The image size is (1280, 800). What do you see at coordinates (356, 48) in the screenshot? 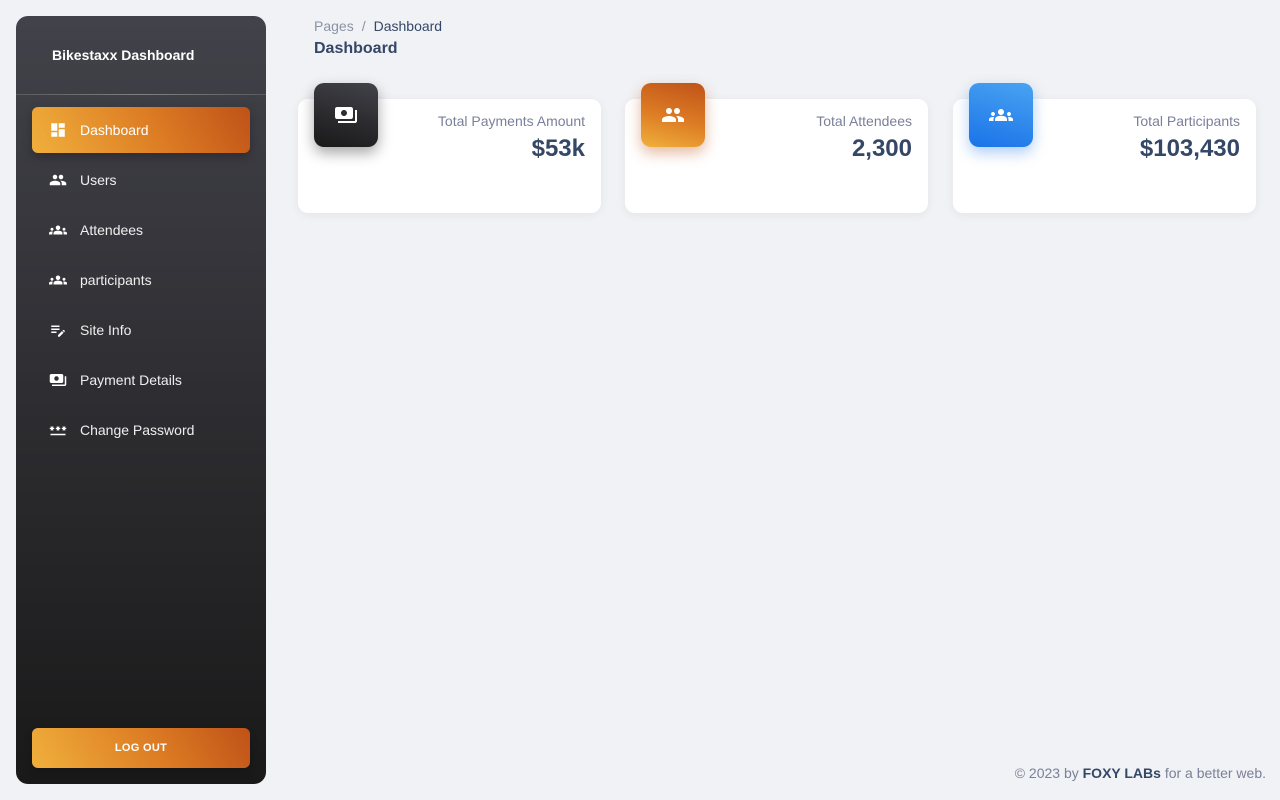
I see `page-title: Dashboard` at bounding box center [356, 48].